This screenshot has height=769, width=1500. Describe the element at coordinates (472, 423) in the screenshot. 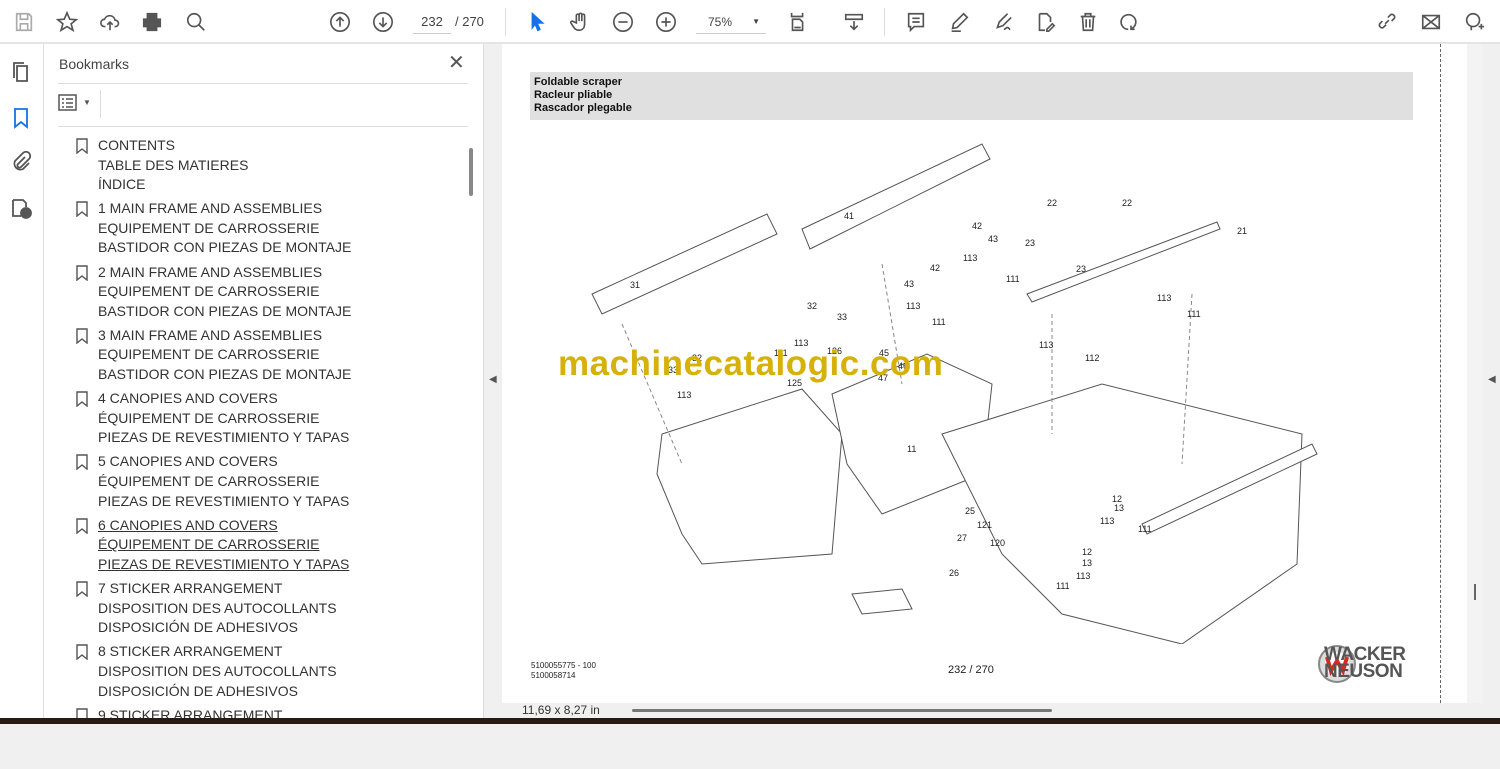

I see `panel-scrollbar` at that location.